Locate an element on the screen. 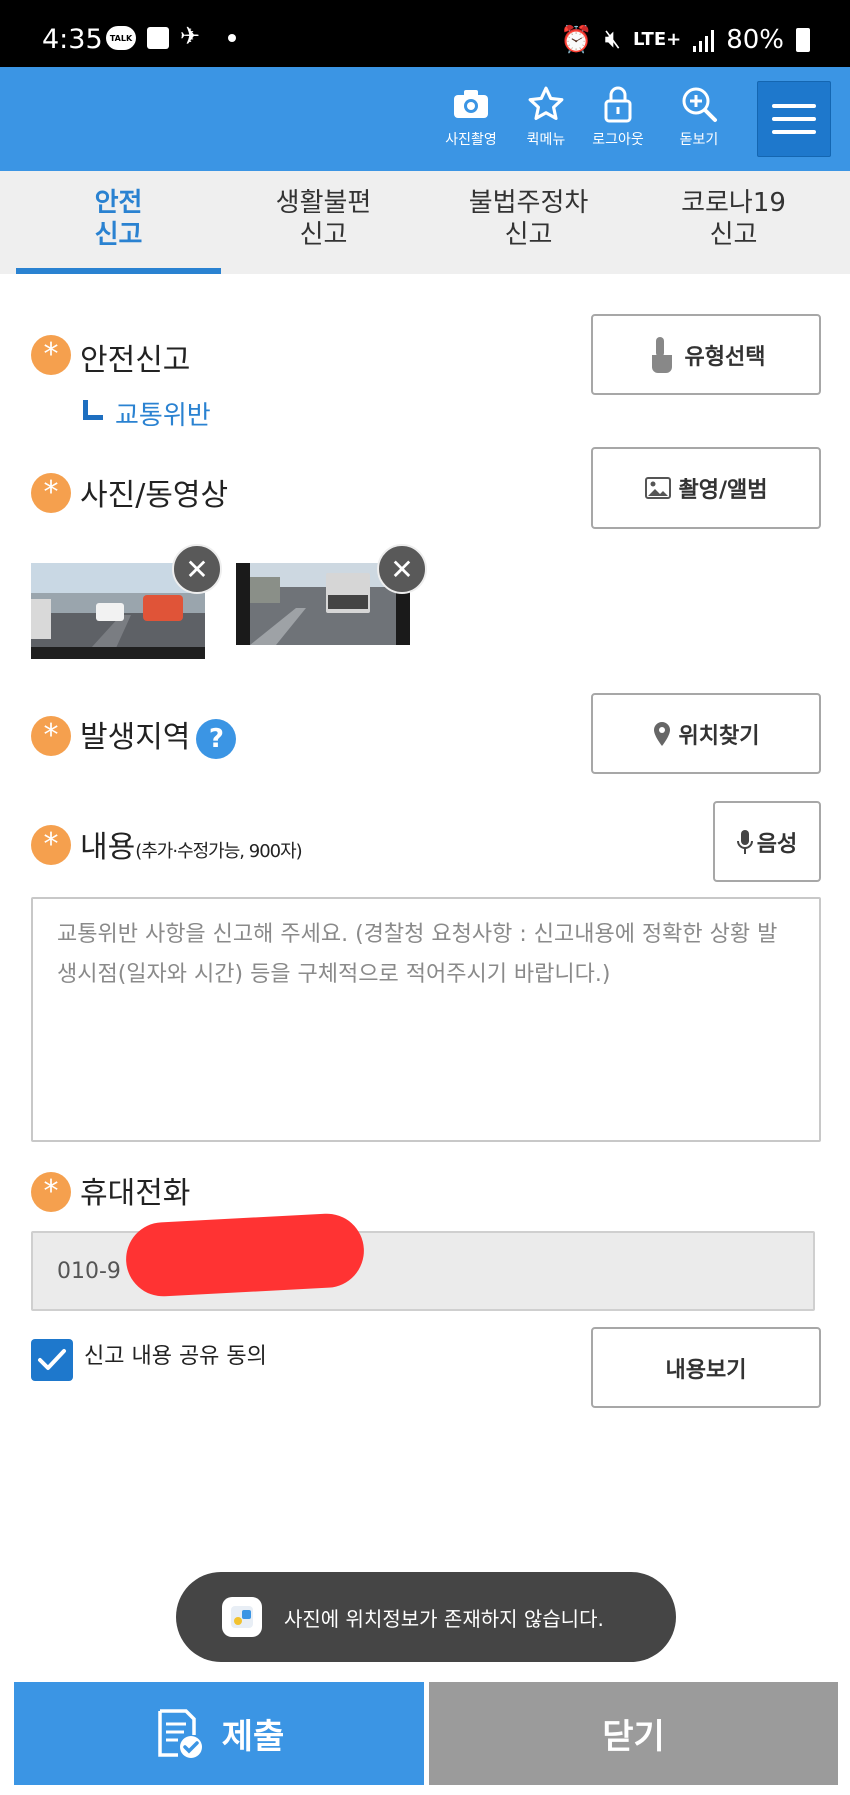  find-location-button: 위치찾기 is located at coordinates (706, 733).